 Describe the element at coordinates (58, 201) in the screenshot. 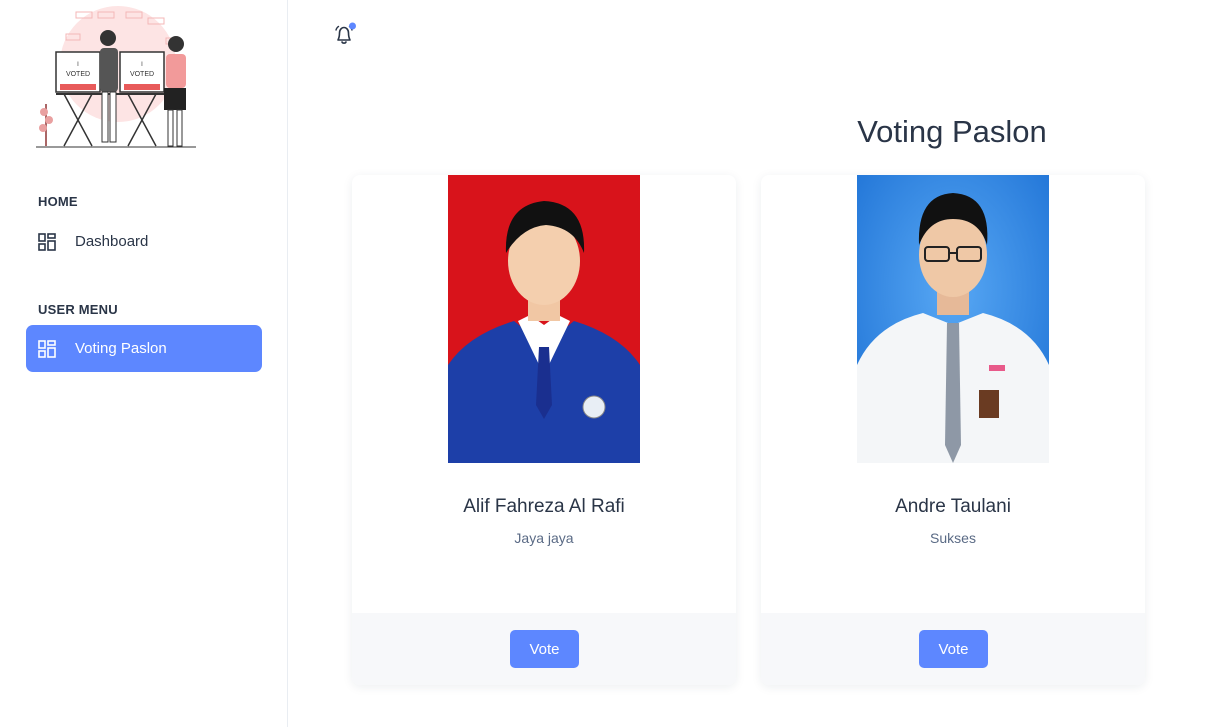

I see `nav-section-home: HOME` at that location.